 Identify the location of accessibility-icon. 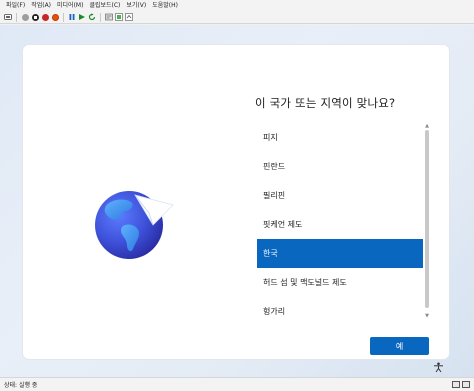
(438, 367).